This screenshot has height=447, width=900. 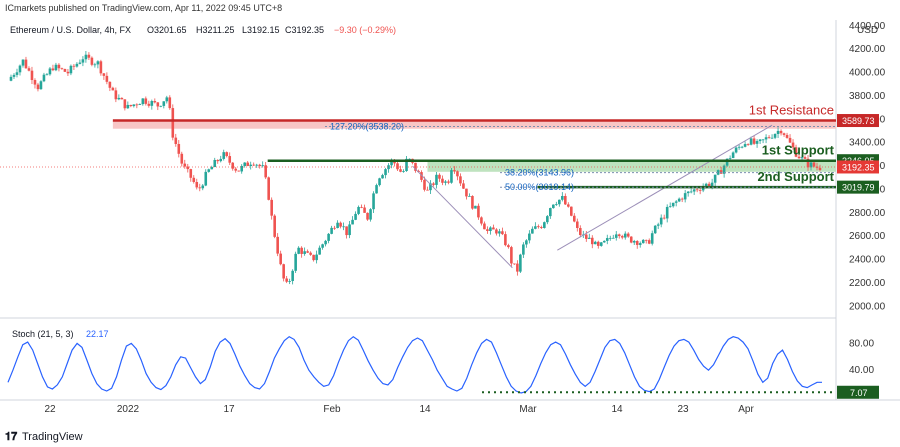 I want to click on price-tag: 3019.79, so click(x=858, y=187).